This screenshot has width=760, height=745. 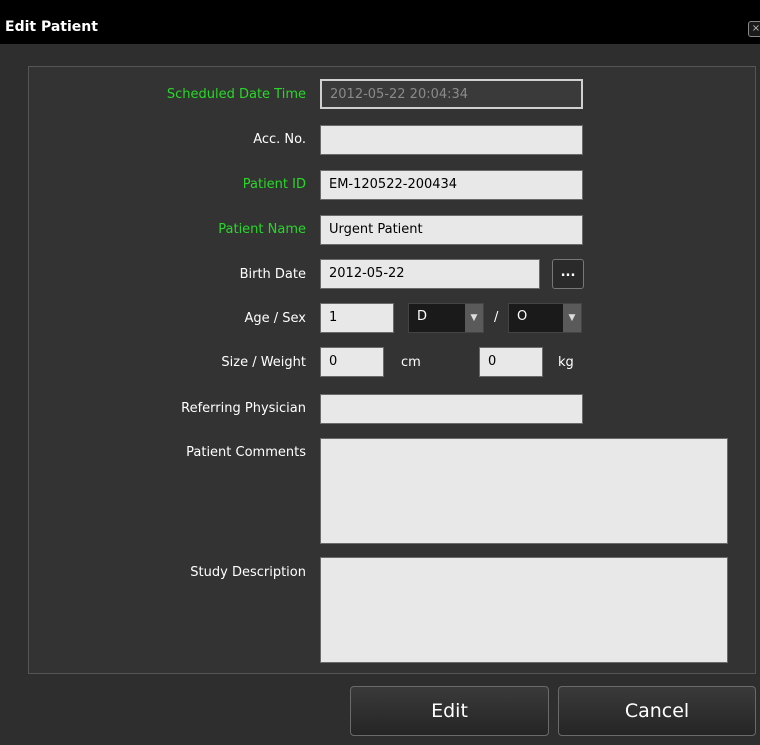 I want to click on scheduled-date-time-field: 2012-05-22 20:04:34, so click(x=451, y=94).